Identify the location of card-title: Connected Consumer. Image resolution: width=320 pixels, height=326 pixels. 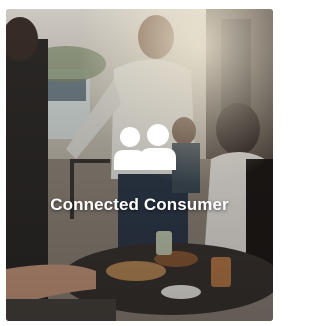
(139, 205).